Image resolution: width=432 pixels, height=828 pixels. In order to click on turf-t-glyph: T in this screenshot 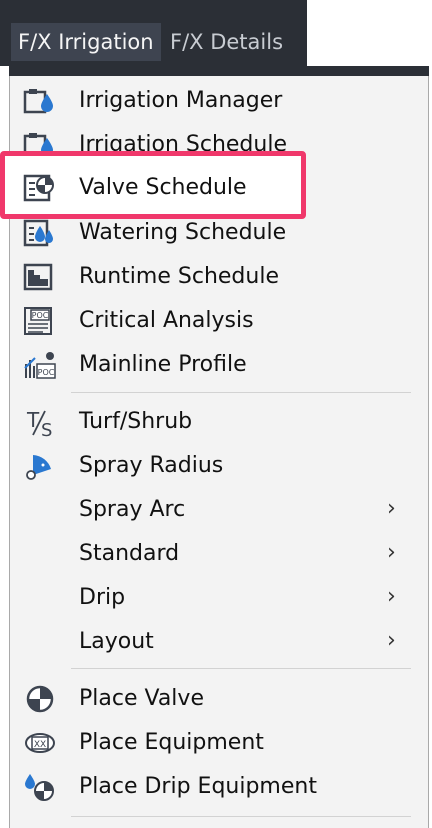, I will do `click(33, 420)`.